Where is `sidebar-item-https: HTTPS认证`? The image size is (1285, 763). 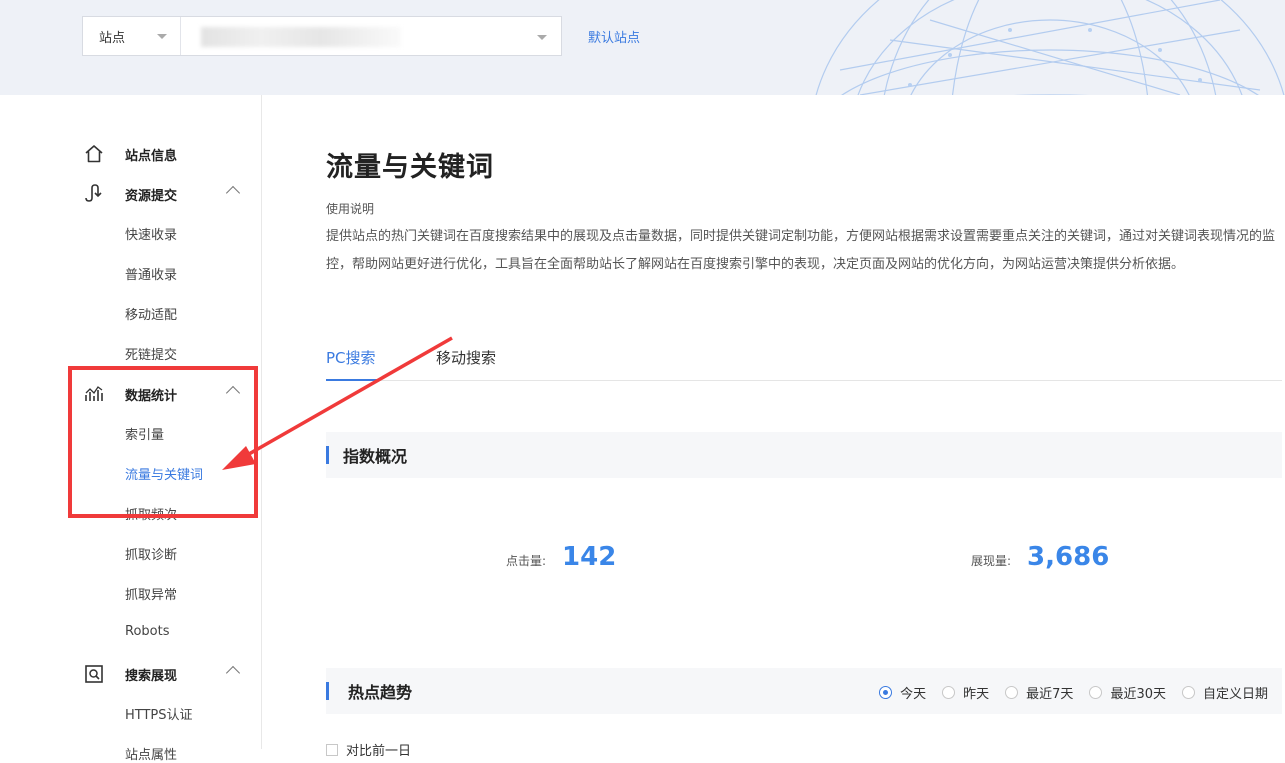 sidebar-item-https: HTTPS认证 is located at coordinates (159, 713).